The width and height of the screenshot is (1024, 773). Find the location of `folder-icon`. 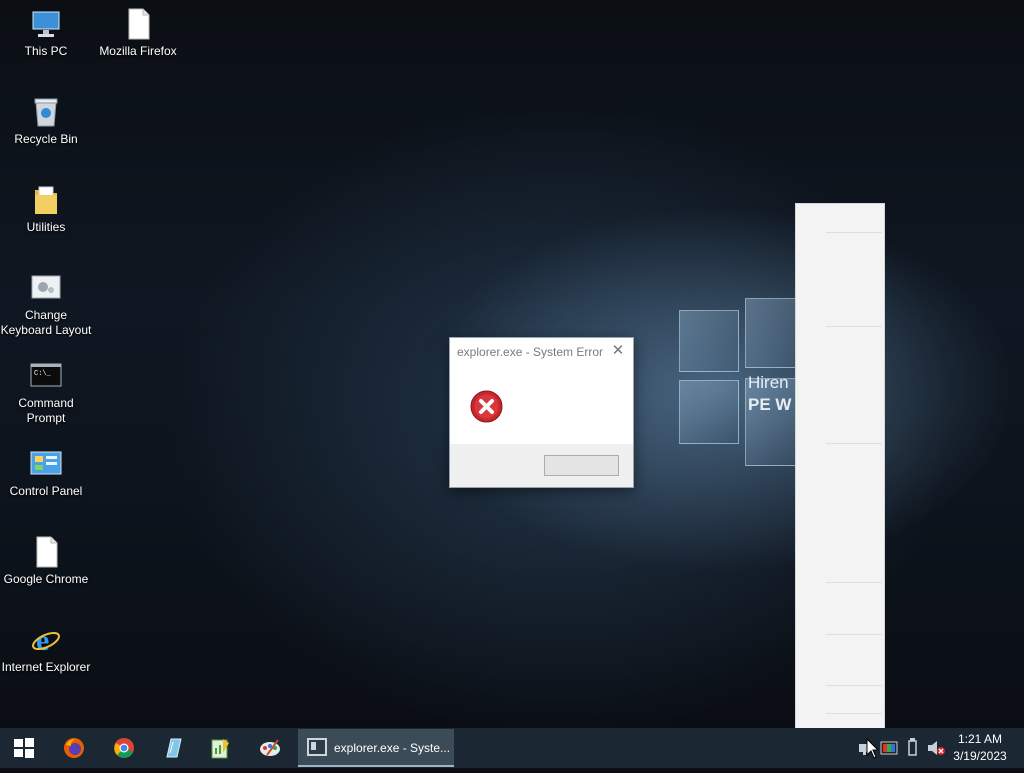

folder-icon is located at coordinates (46, 200).